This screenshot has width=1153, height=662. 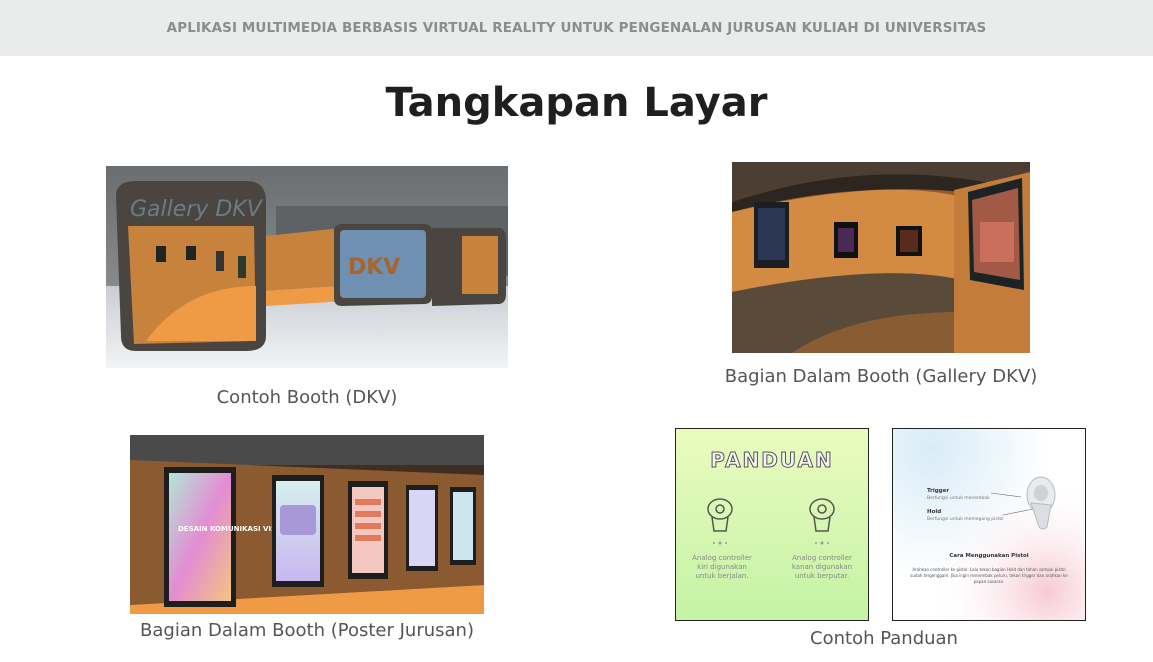 What do you see at coordinates (881, 376) in the screenshot?
I see `caption-gallery-inside: Bagian Dalam Booth (Gallery DKV)` at bounding box center [881, 376].